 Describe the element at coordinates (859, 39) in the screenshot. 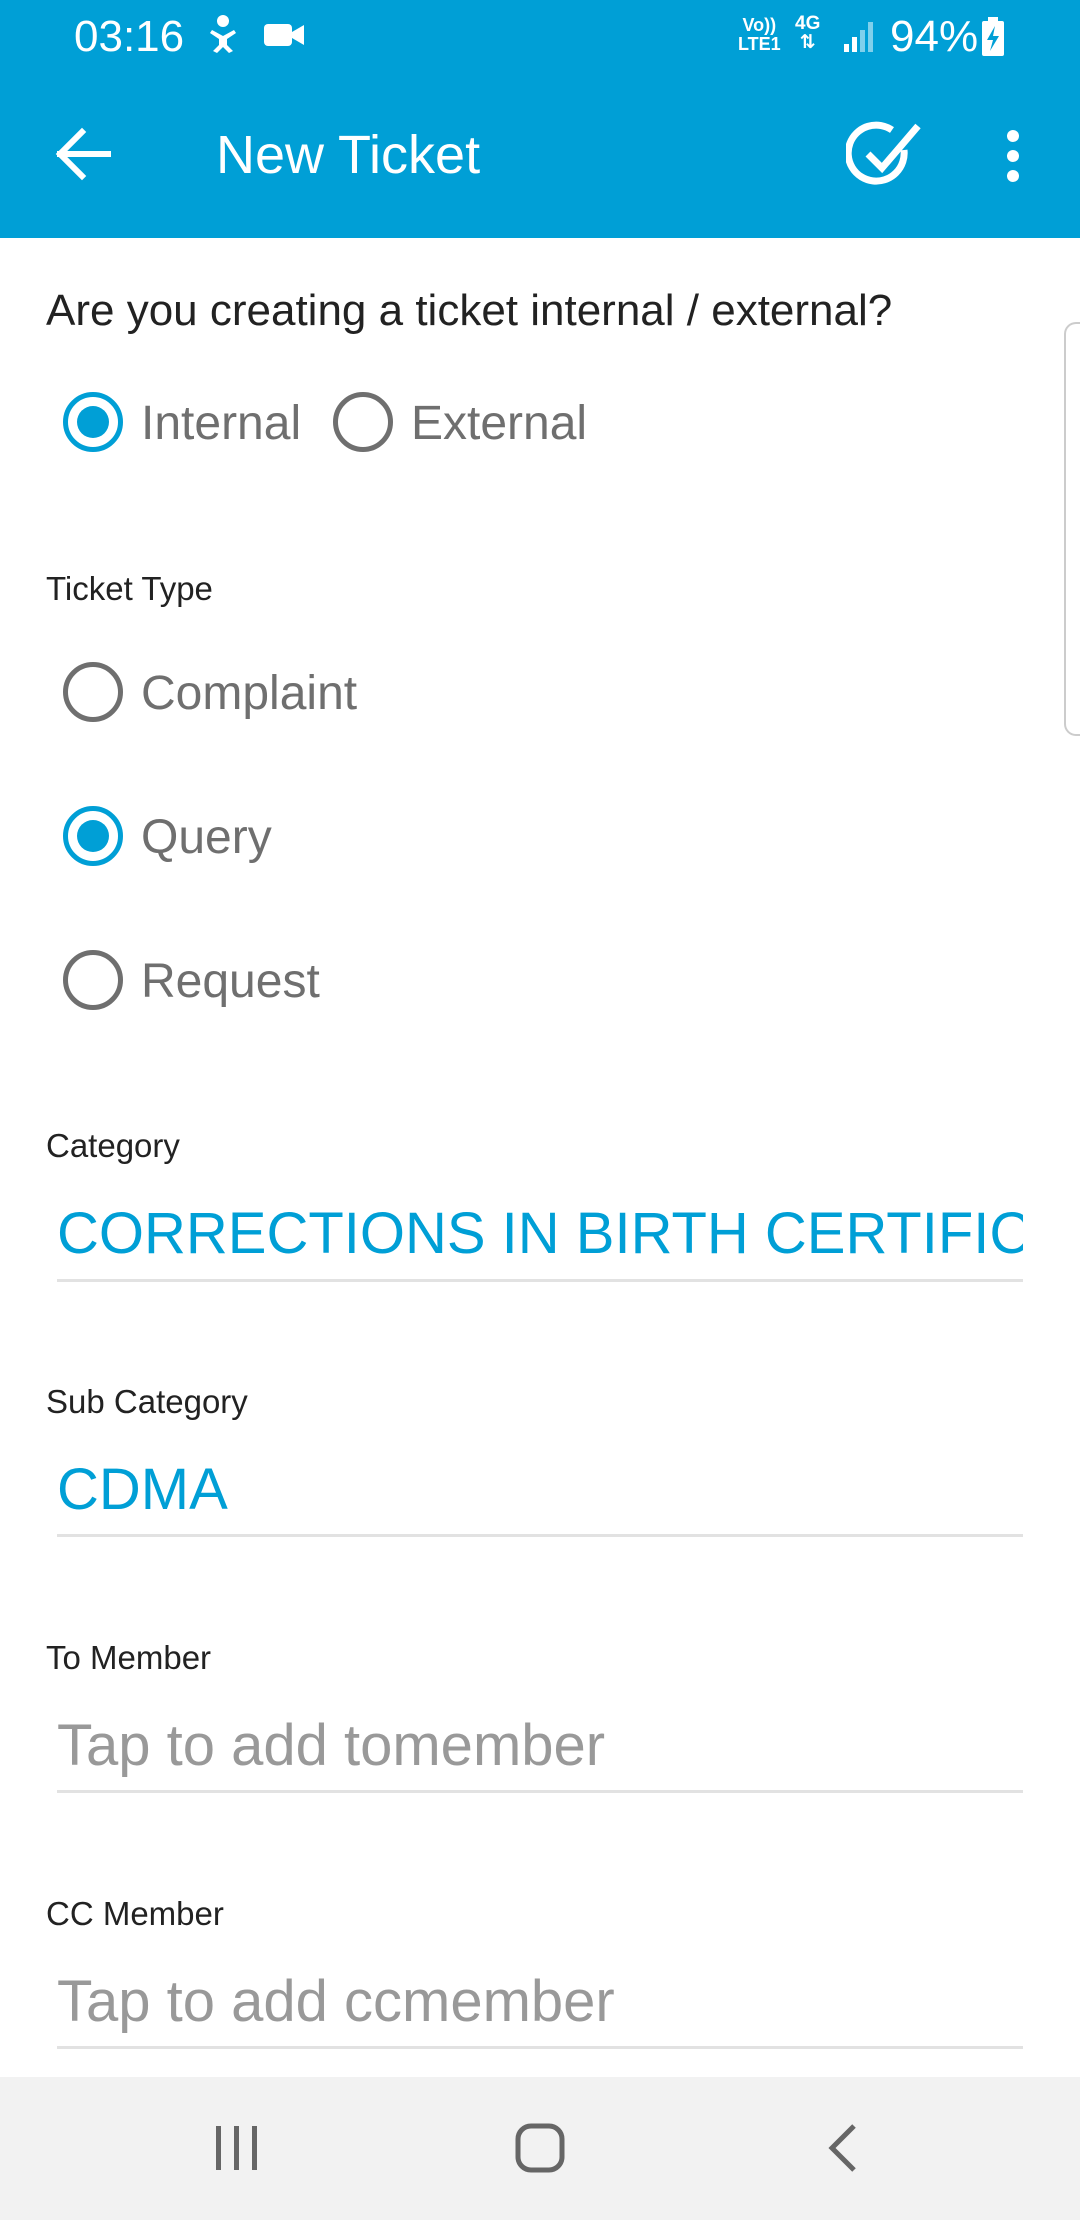

I see `signal-icon` at that location.